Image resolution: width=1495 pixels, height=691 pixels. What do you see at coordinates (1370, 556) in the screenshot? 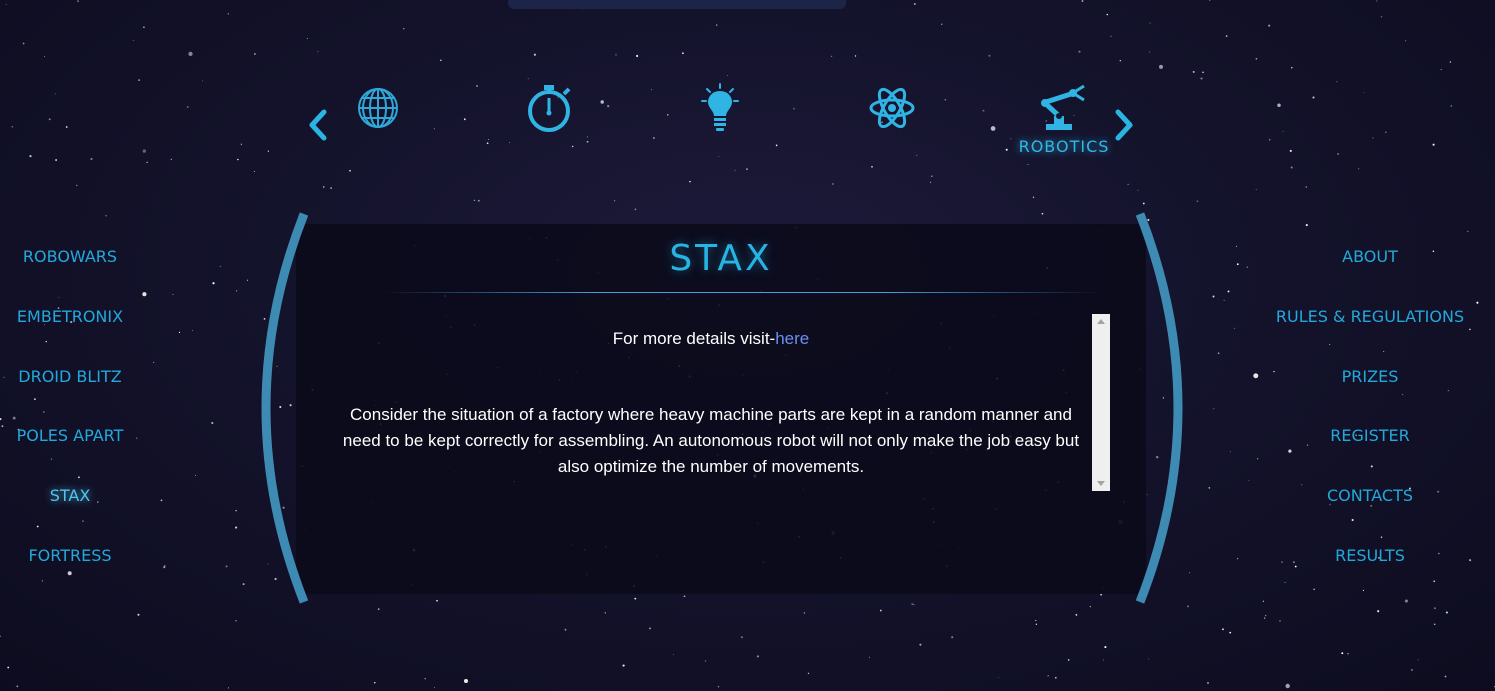
I see `section-nav-item-results: RESULTS` at bounding box center [1370, 556].